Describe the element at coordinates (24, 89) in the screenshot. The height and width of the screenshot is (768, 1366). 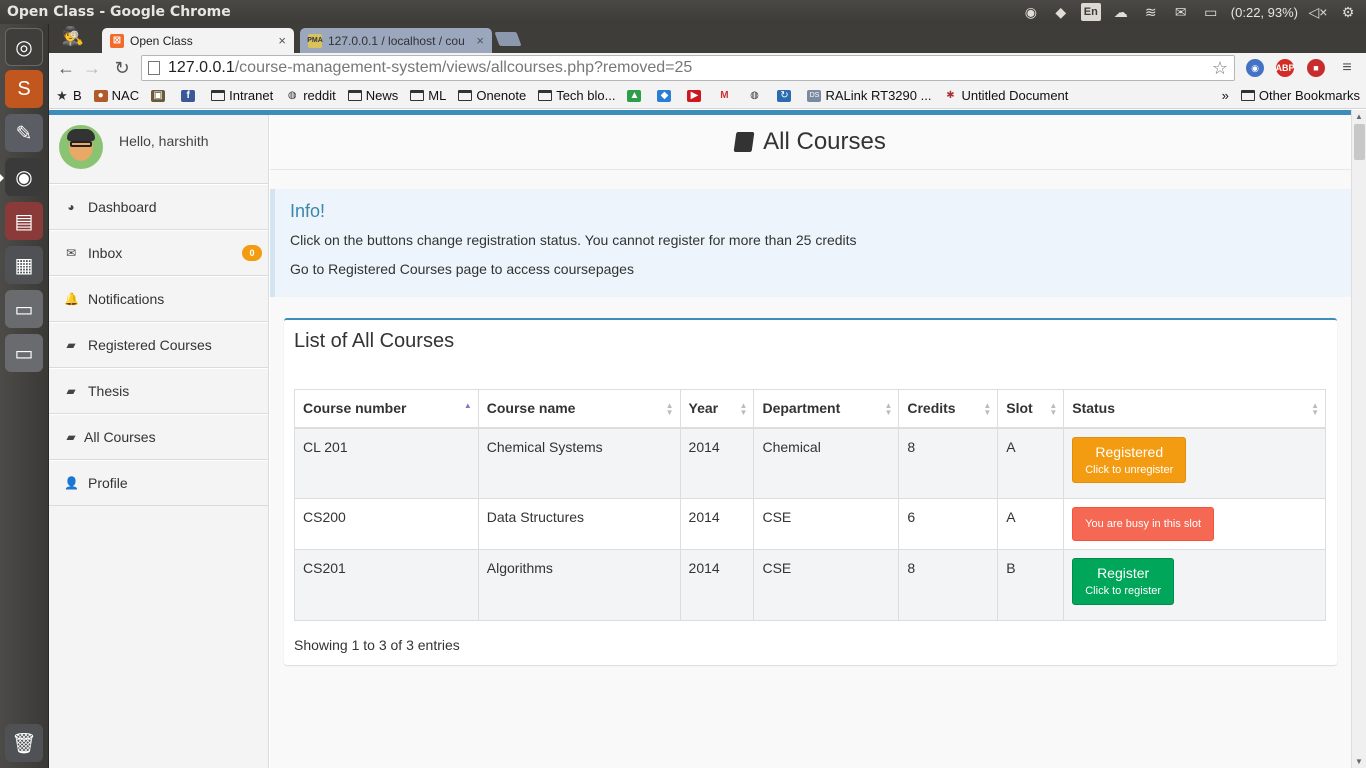
I see `sublime-text-icon: S` at that location.